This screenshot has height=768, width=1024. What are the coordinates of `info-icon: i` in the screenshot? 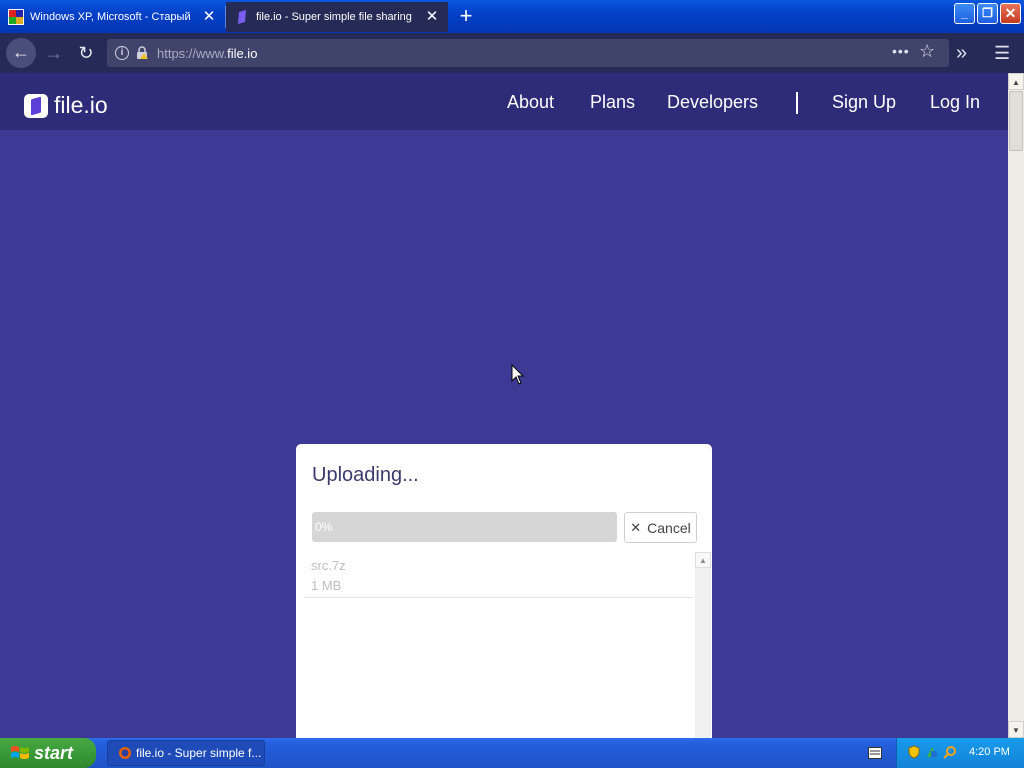 It's located at (122, 53).